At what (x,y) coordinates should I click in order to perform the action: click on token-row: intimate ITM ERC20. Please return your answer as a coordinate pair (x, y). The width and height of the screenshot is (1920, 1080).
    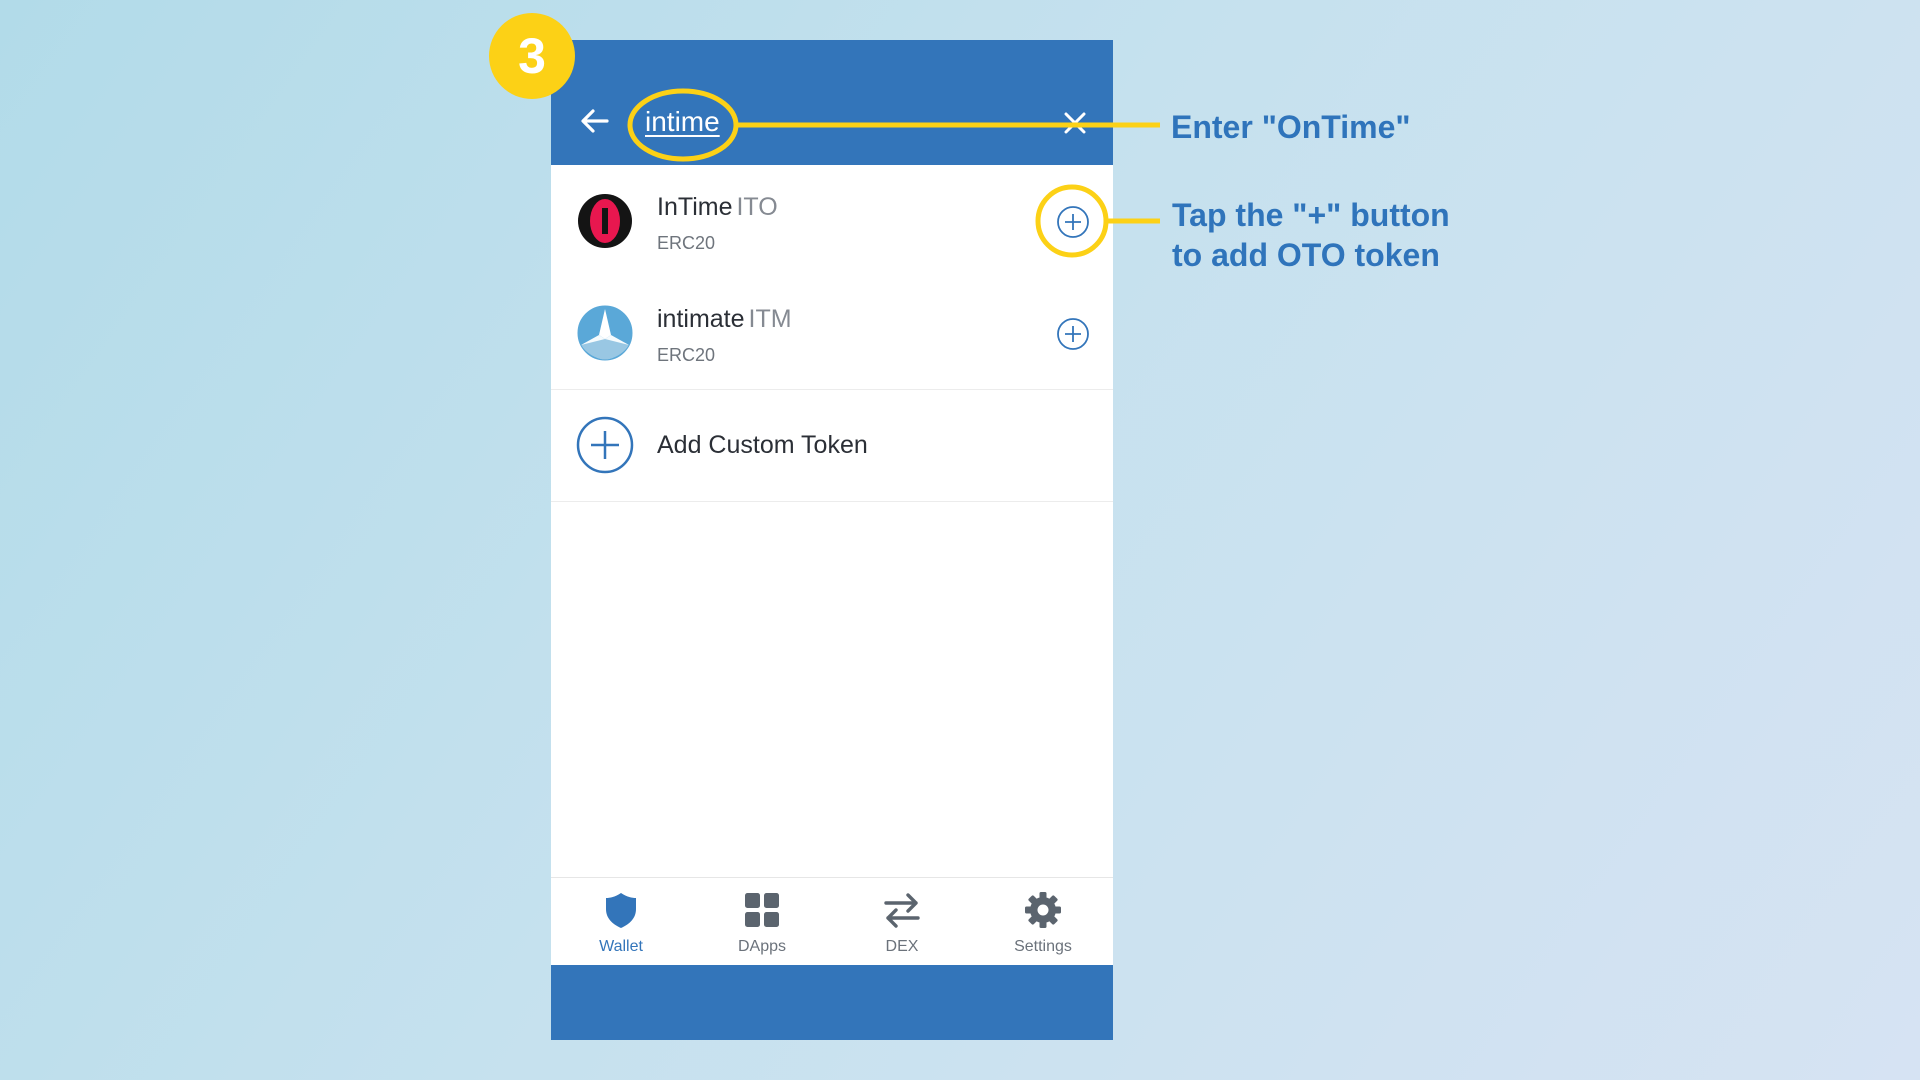
    Looking at the image, I should click on (832, 333).